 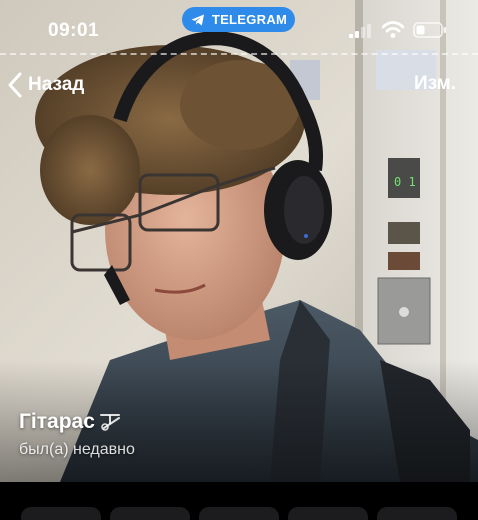 What do you see at coordinates (249, 19) in the screenshot?
I see `telegram-app-label: TELEGRAM` at bounding box center [249, 19].